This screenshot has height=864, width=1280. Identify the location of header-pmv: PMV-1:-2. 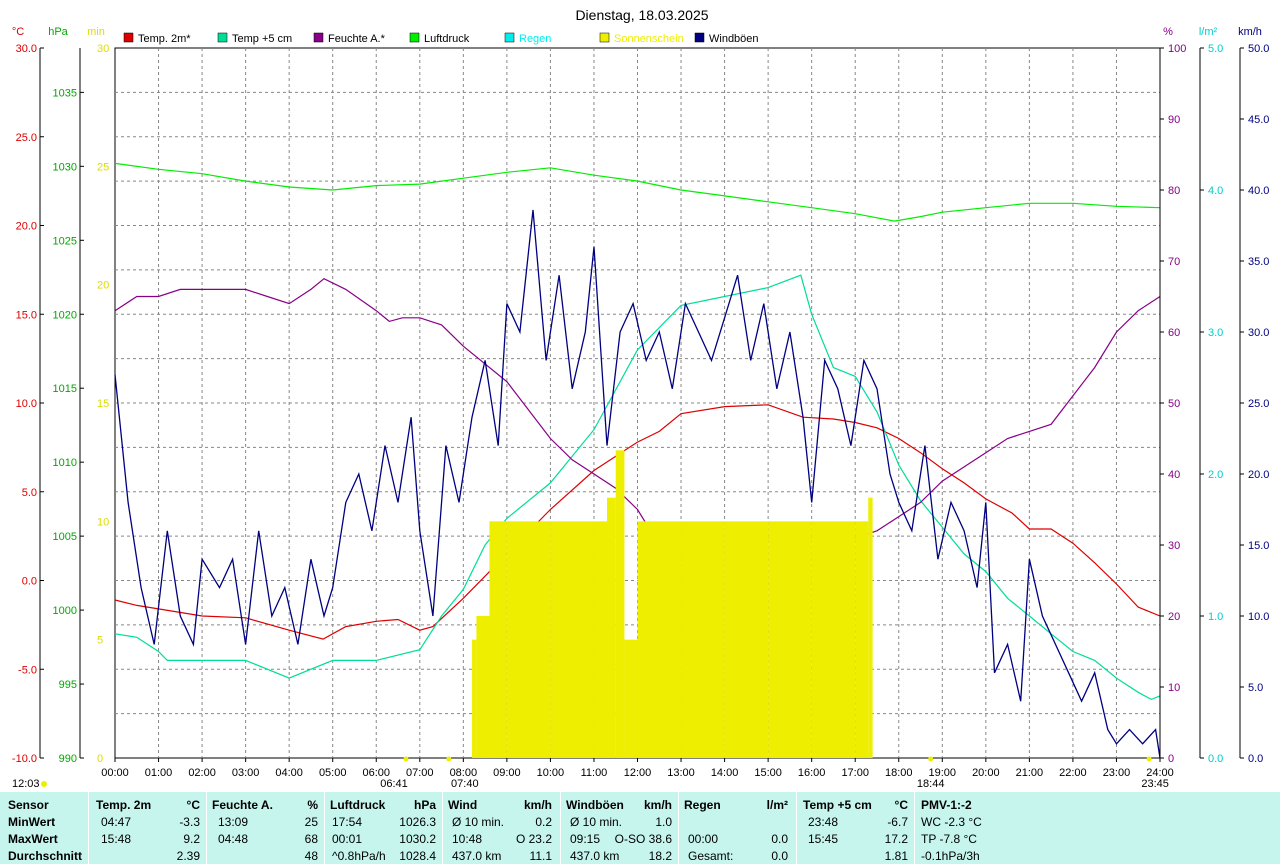
(946, 805).